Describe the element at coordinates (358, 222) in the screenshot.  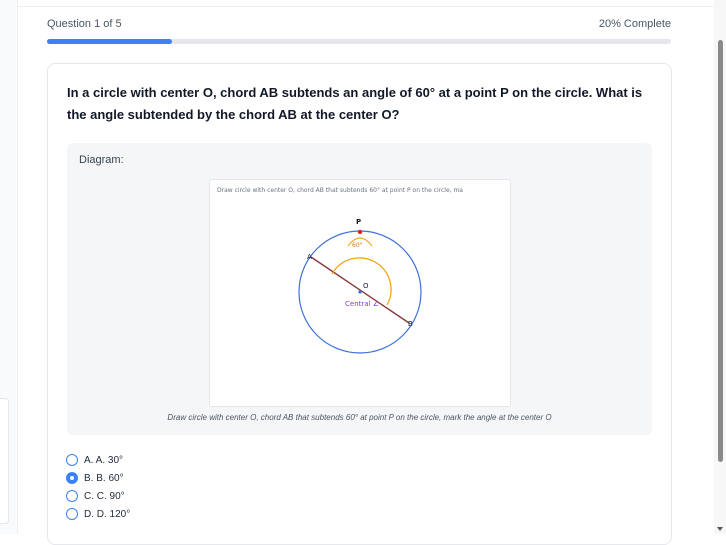
I see `label-p: P` at that location.